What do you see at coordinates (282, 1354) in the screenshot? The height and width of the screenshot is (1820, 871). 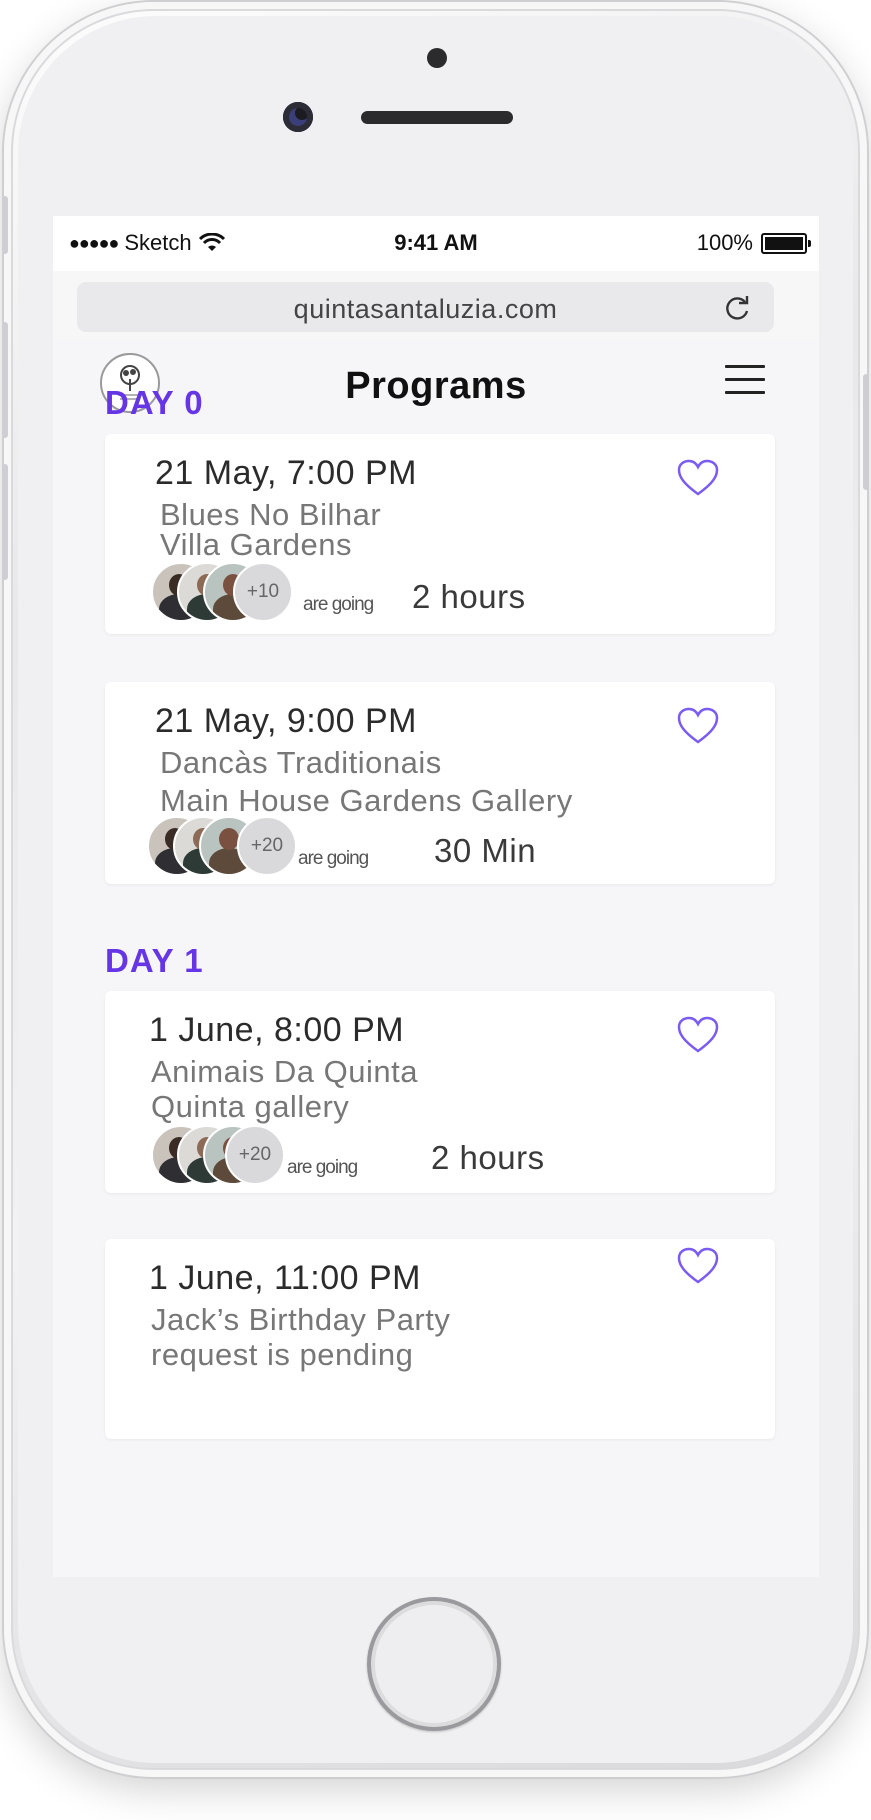 I see `event-status: request is pending` at bounding box center [282, 1354].